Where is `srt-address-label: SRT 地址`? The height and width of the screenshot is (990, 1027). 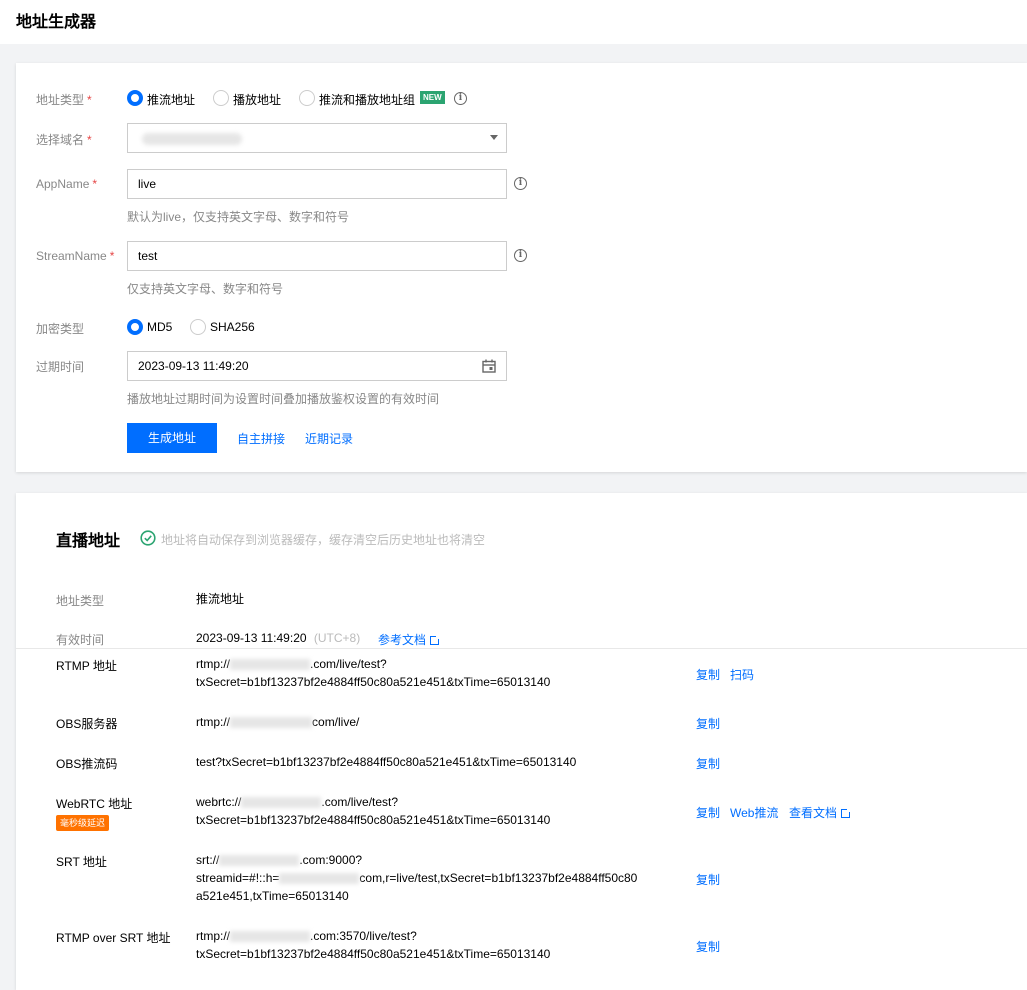
srt-address-label: SRT 地址 is located at coordinates (81, 862).